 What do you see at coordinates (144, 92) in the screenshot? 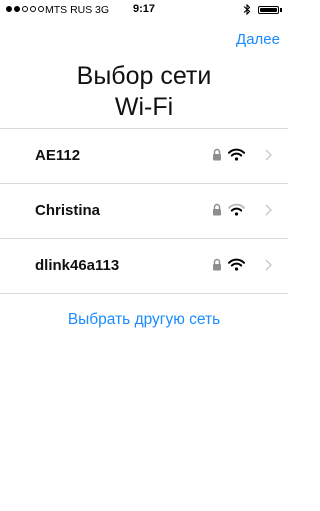
I see `page-title: Выбор сети Wi-Fi` at bounding box center [144, 92].